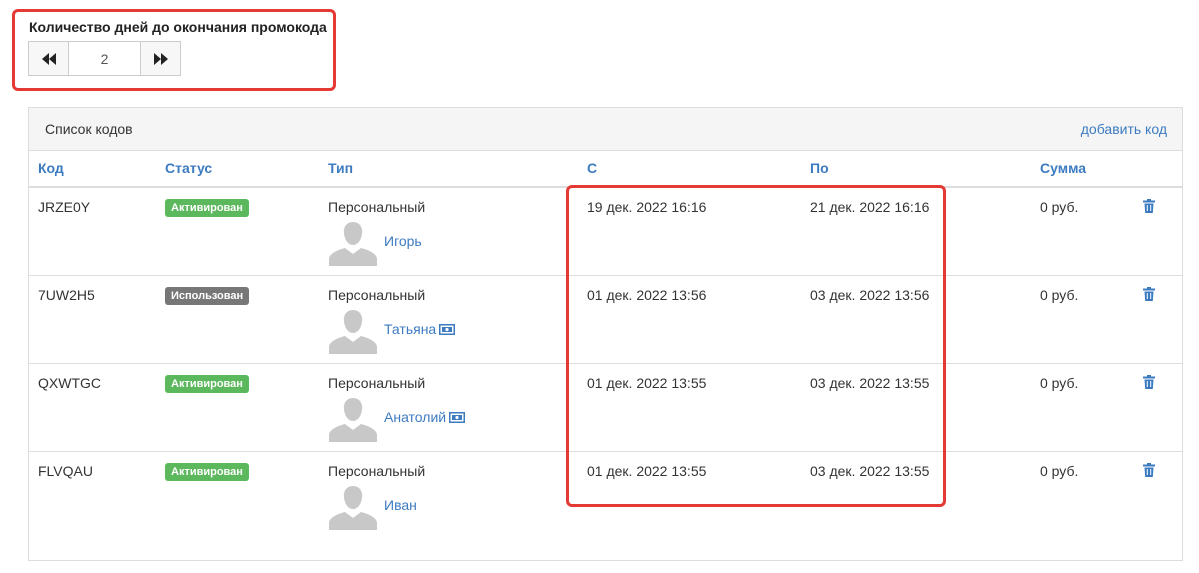 This screenshot has width=1199, height=573. I want to click on increment-button, so click(160, 58).